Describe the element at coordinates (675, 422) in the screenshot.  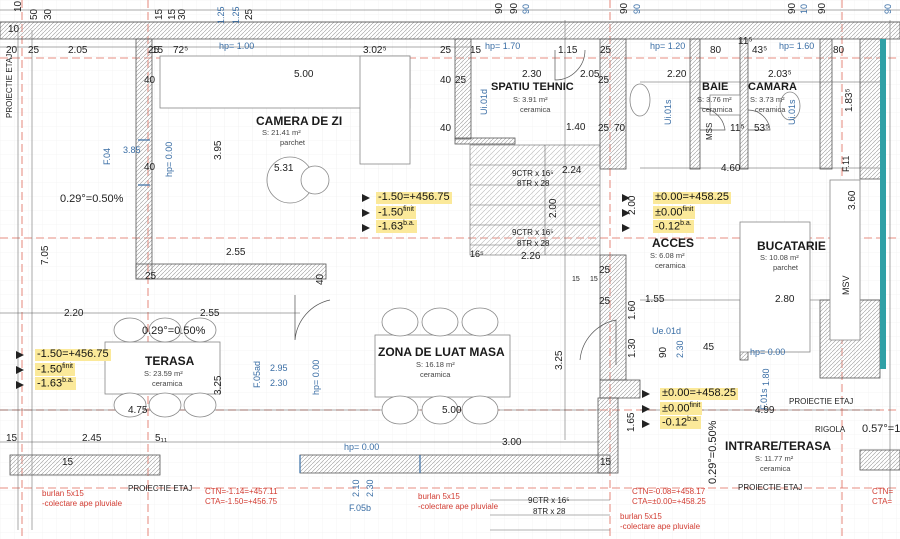
I see `level-value: -0.12` at that location.